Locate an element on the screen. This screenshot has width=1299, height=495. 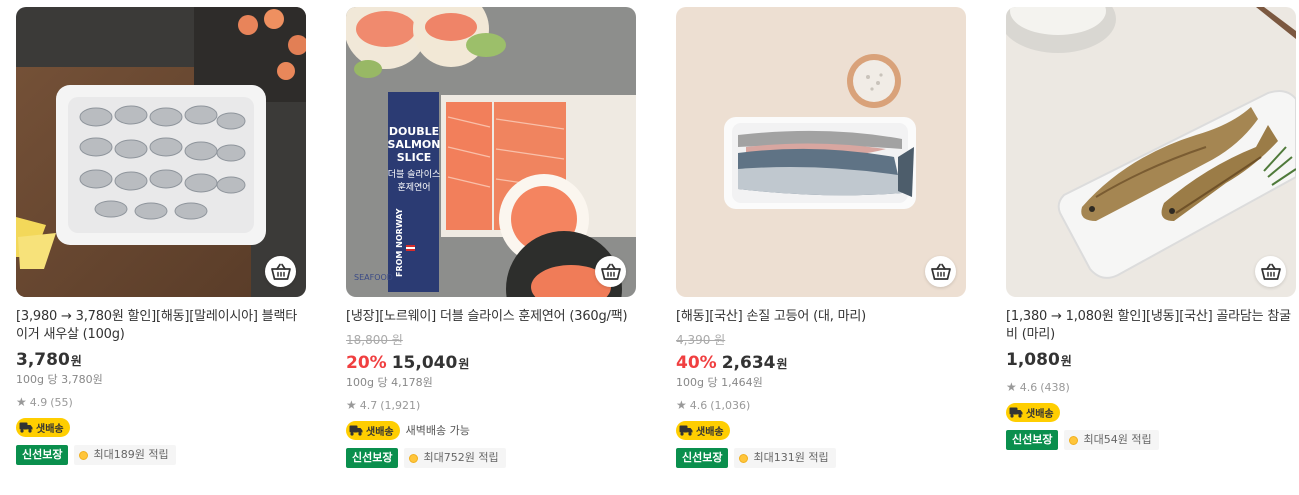
rating-score: 4.7 is located at coordinates (368, 405).